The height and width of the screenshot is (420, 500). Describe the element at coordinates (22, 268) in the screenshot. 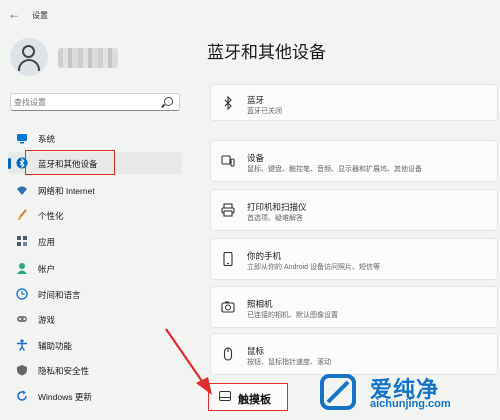

I see `account-icon` at that location.